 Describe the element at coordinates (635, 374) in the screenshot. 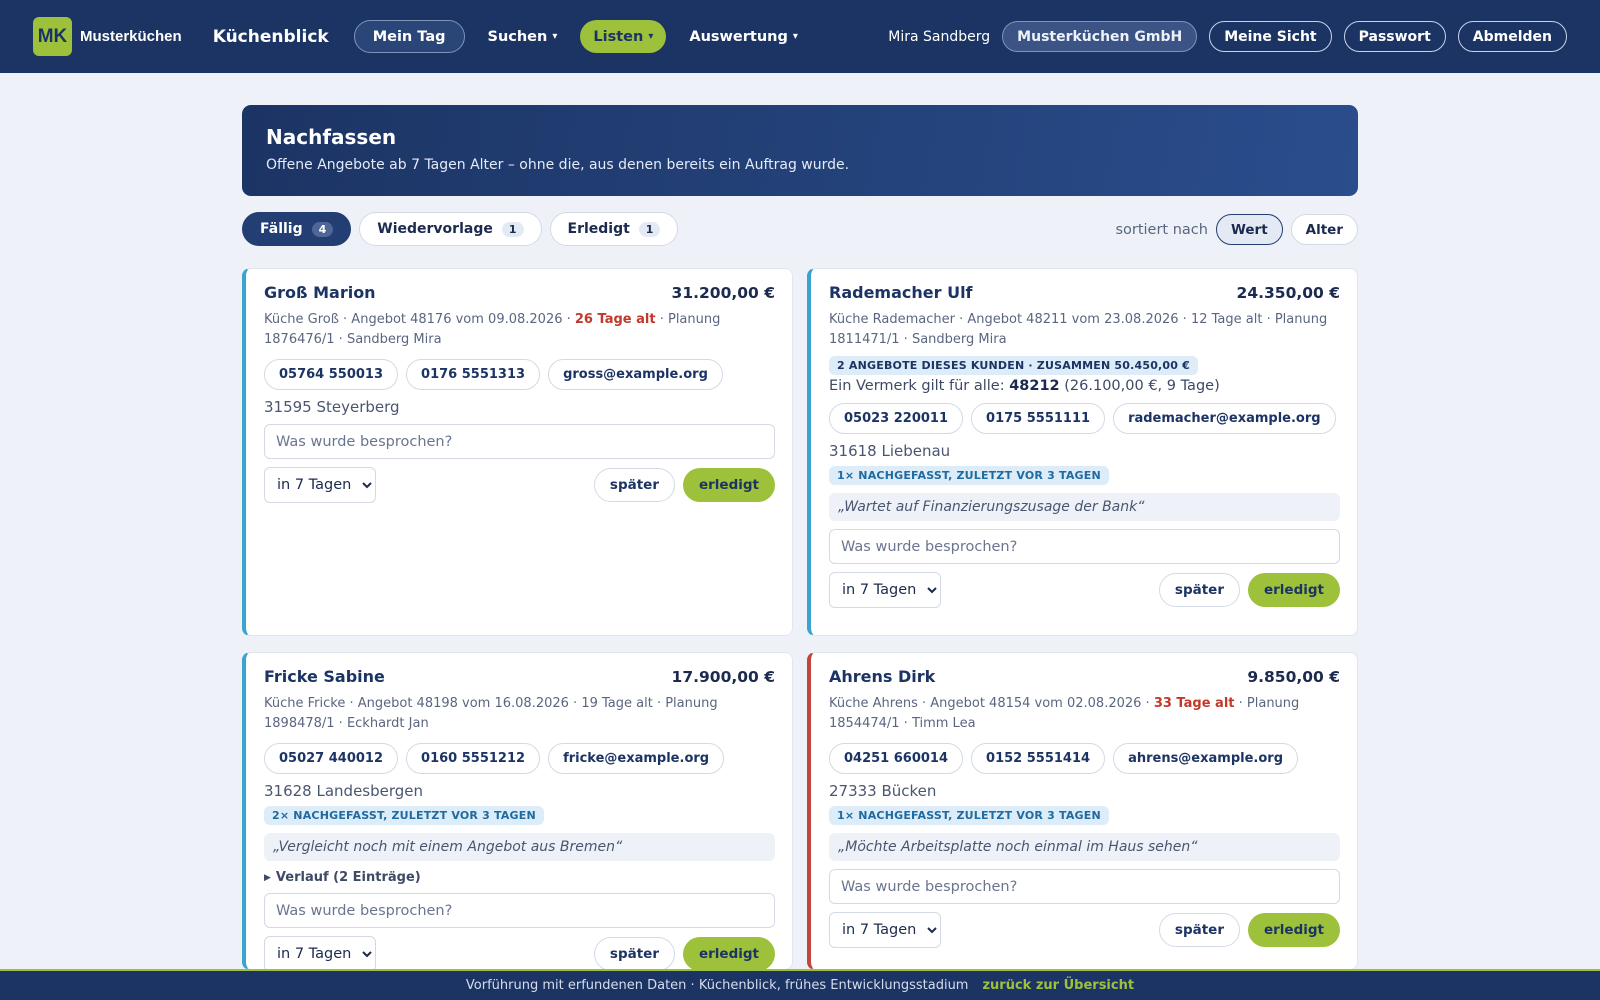

I see `email-chip: gross@example.org` at that location.